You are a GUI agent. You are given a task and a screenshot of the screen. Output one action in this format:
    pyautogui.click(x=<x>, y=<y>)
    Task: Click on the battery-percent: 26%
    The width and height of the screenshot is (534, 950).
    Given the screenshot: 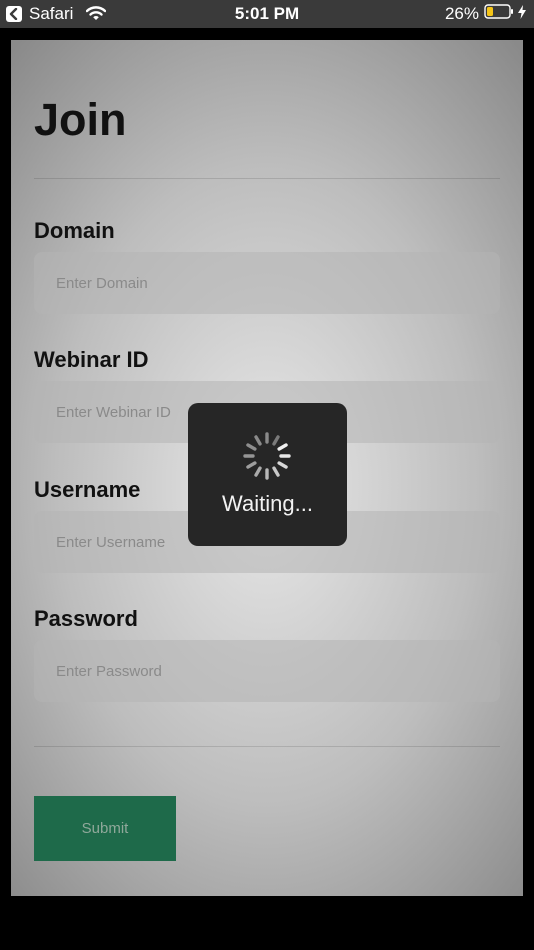 What is the action you would take?
    pyautogui.click(x=461, y=13)
    